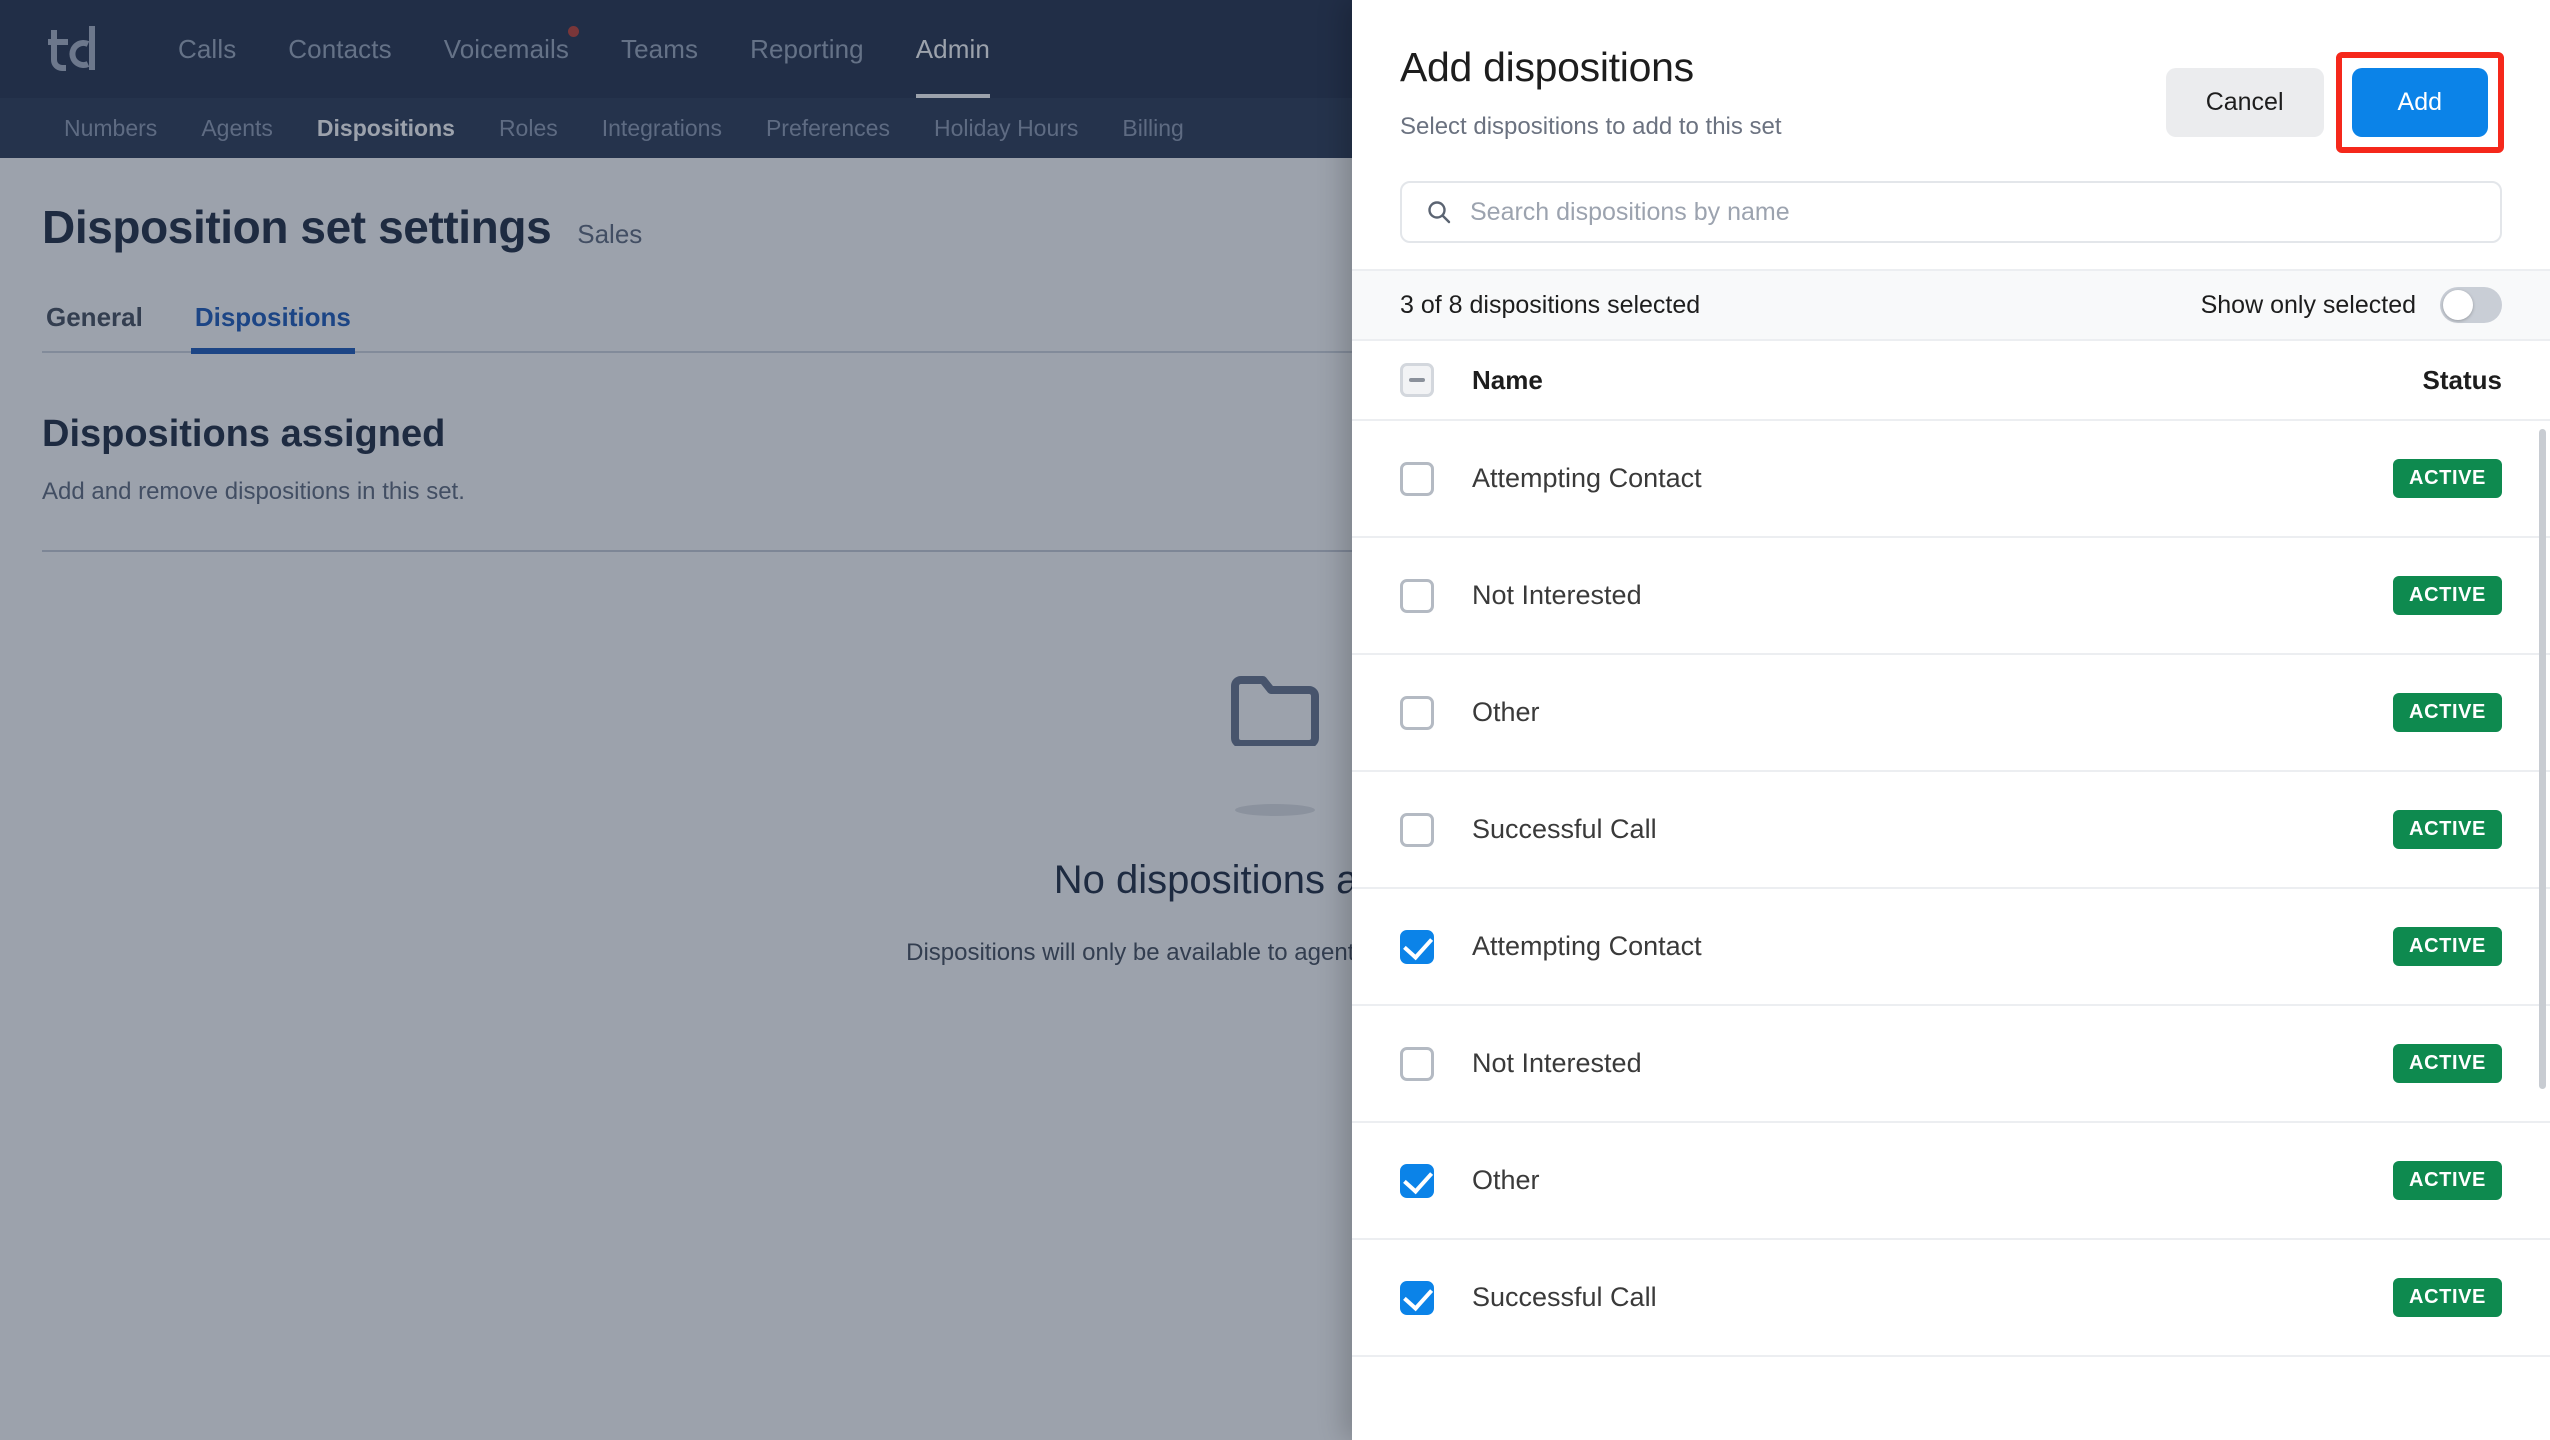 This screenshot has height=1440, width=2550. Describe the element at coordinates (1547, 67) in the screenshot. I see `modal-title: Add dispositions` at that location.